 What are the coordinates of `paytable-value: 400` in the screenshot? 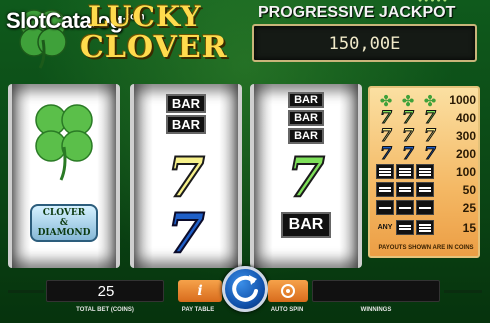 It's located at (465, 118).